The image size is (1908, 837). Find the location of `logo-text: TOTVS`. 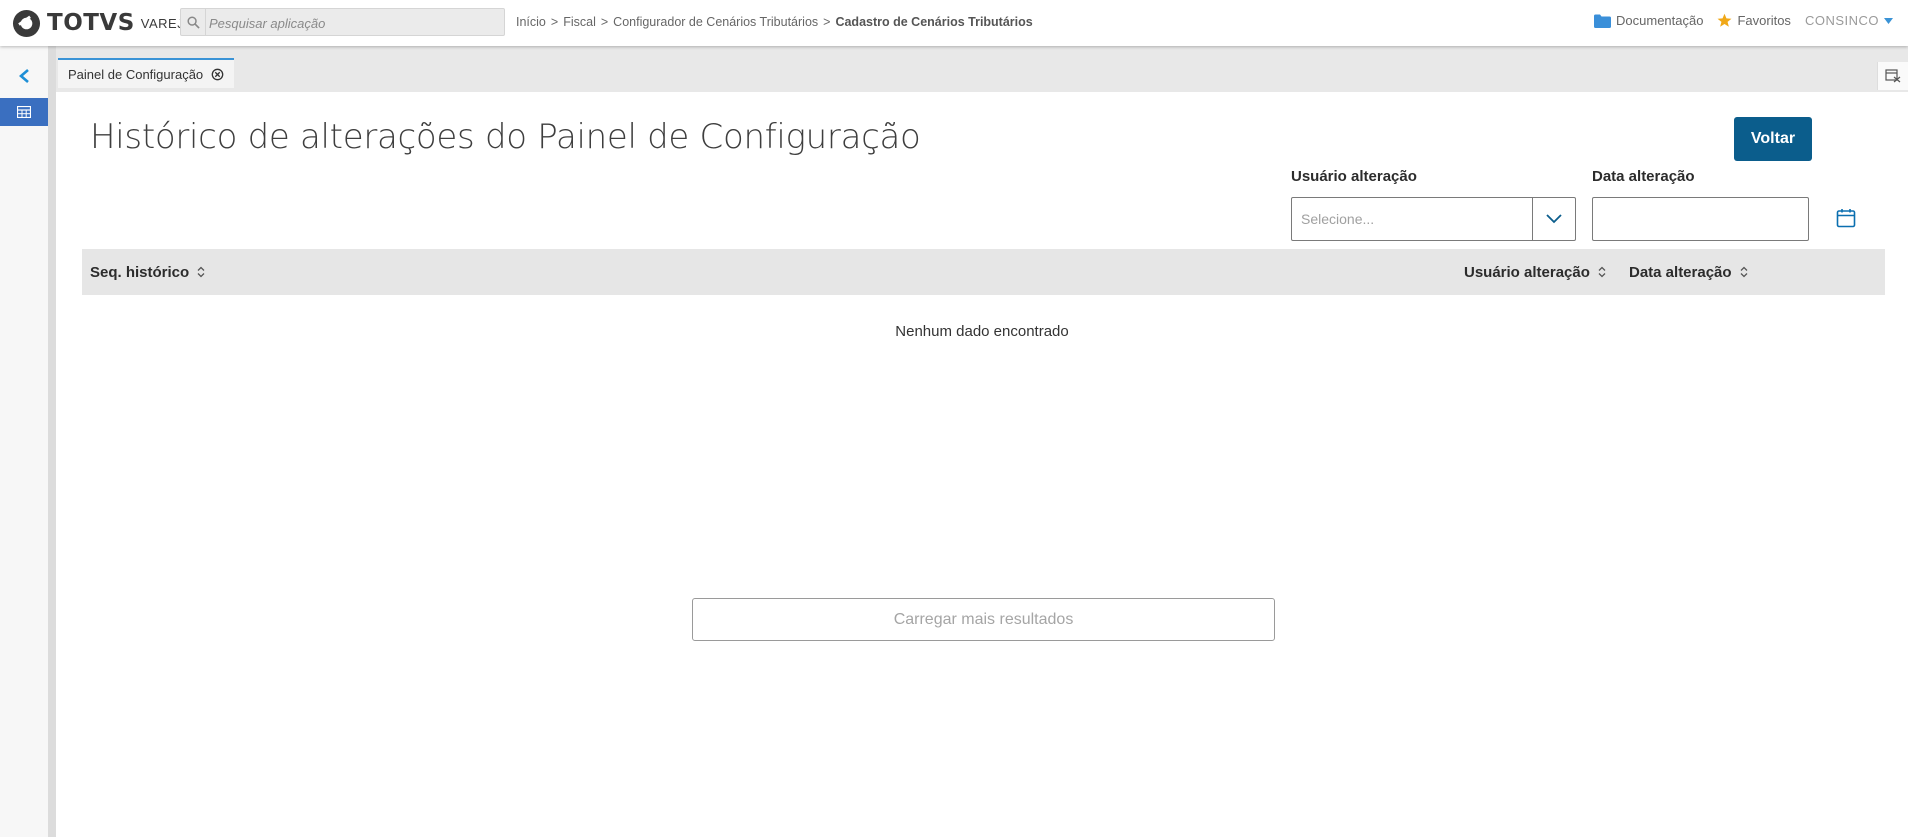

logo-text: TOTVS is located at coordinates (91, 23).